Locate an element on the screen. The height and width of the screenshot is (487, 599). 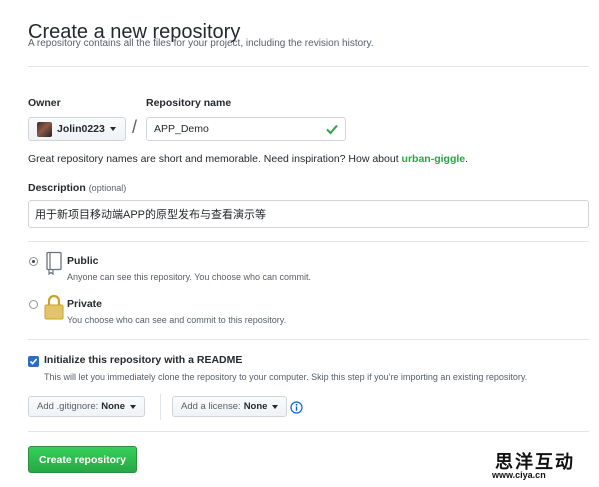
readme-checkbox is located at coordinates (33, 361).